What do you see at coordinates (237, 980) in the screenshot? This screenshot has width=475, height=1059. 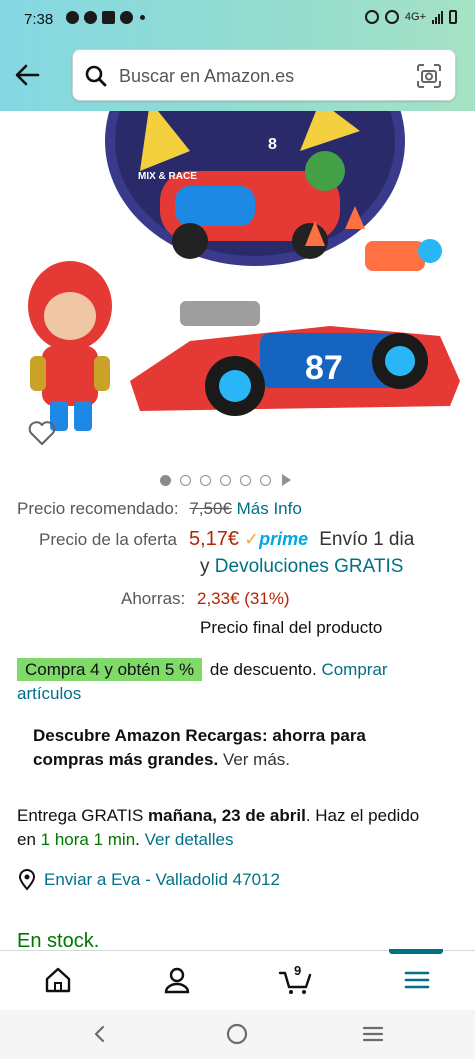 I see `bottom-nav-bar` at bounding box center [237, 980].